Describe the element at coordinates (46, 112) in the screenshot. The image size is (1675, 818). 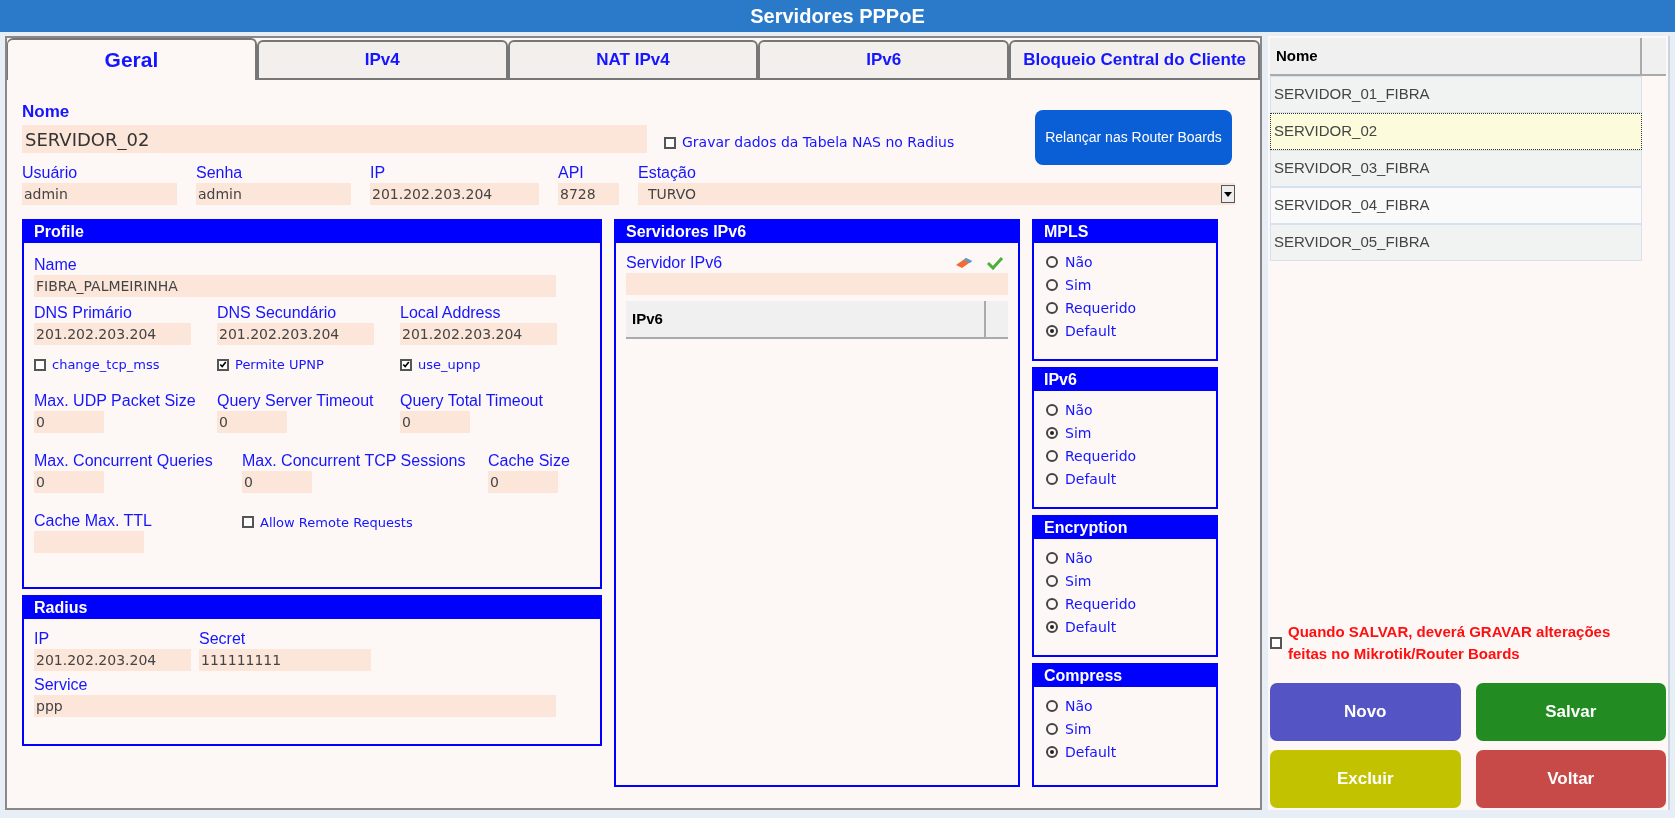
I see `field-label: Nome` at that location.